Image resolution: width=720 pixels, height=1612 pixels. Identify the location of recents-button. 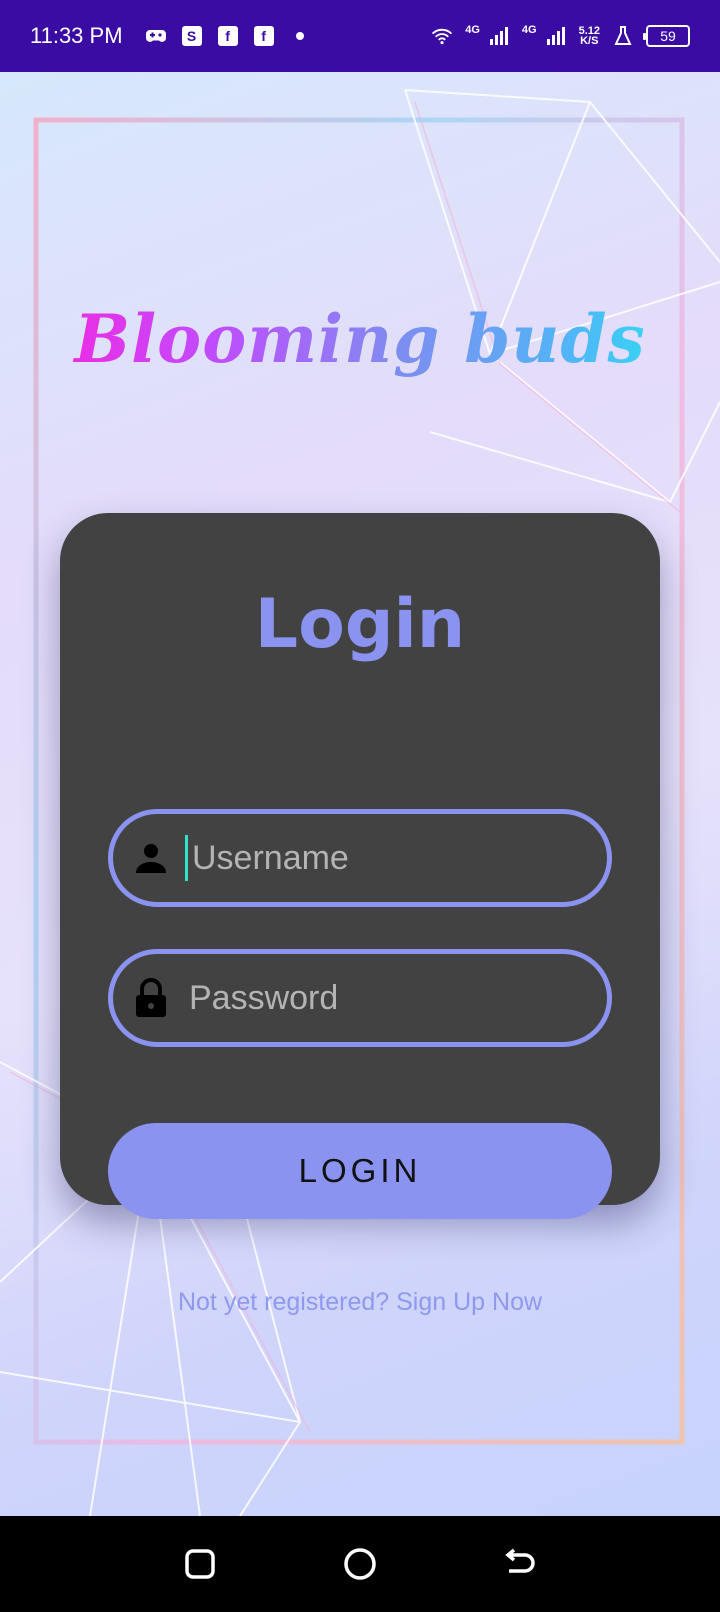
(200, 1564).